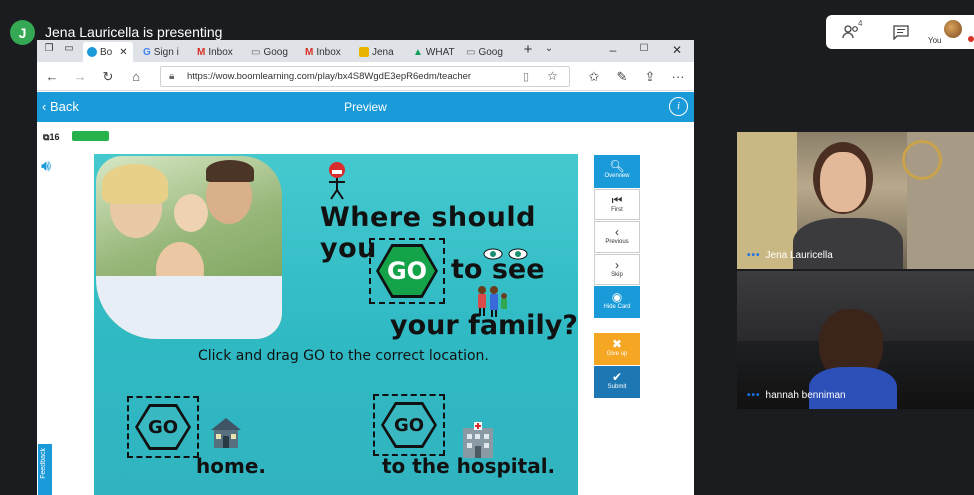  What do you see at coordinates (309, 52) in the screenshot?
I see `gmail-icon: M` at bounding box center [309, 52].